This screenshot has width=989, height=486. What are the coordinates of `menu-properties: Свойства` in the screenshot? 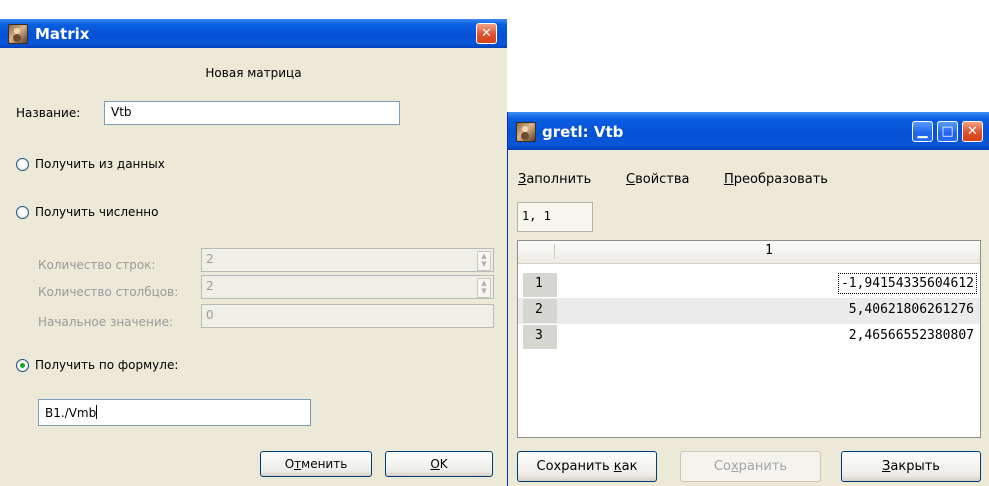 It's located at (658, 179).